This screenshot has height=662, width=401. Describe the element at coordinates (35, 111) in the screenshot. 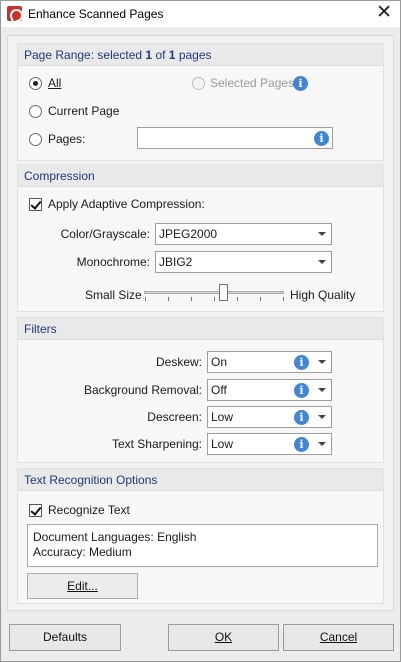

I see `radio-current-page` at that location.